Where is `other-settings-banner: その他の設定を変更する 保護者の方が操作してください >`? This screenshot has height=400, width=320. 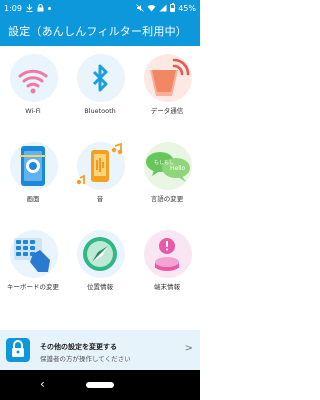
other-settings-banner: その他の設定を変更する 保護者の方が操作してください > is located at coordinates (100, 350).